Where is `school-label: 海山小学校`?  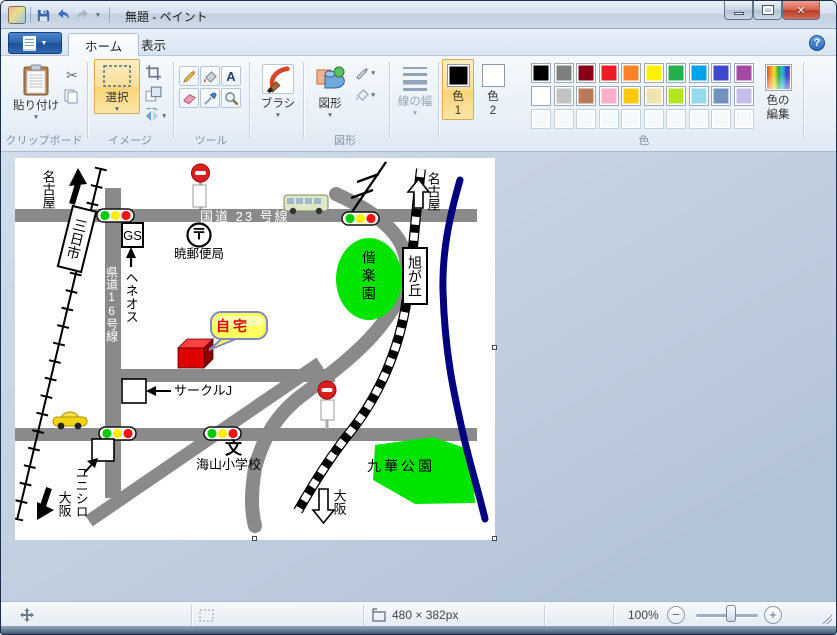
school-label: 海山小学校 is located at coordinates (229, 464).